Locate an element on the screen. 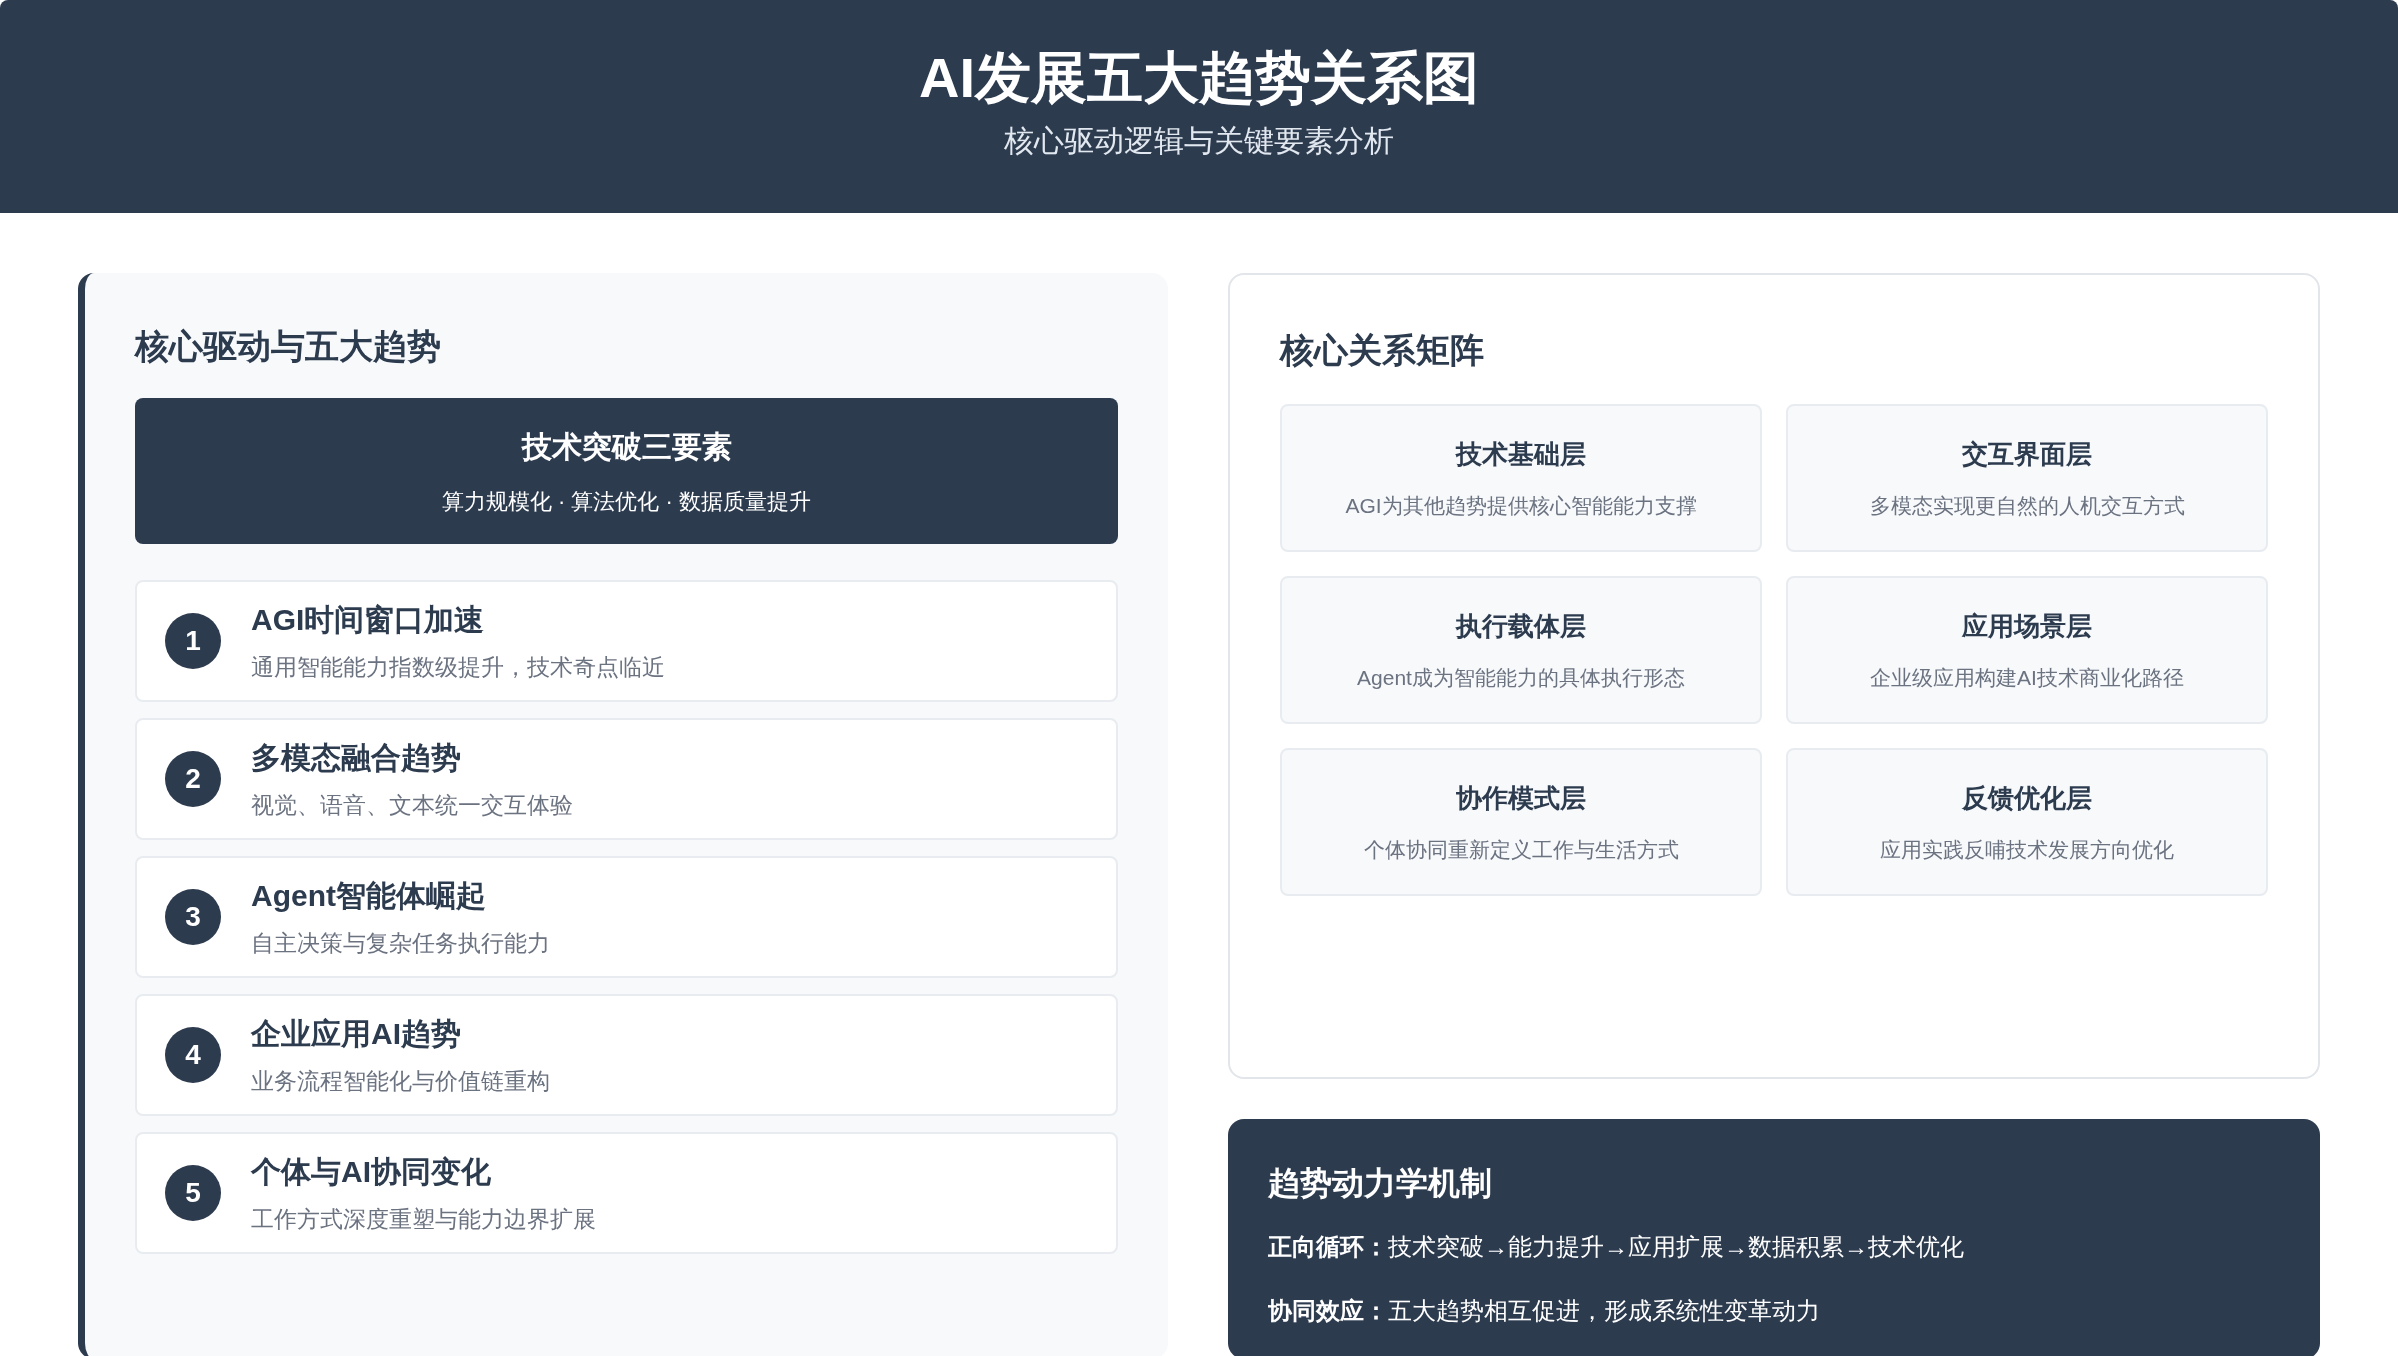 The image size is (2398, 1356). matrix-title: 应用场景层 is located at coordinates (2027, 626).